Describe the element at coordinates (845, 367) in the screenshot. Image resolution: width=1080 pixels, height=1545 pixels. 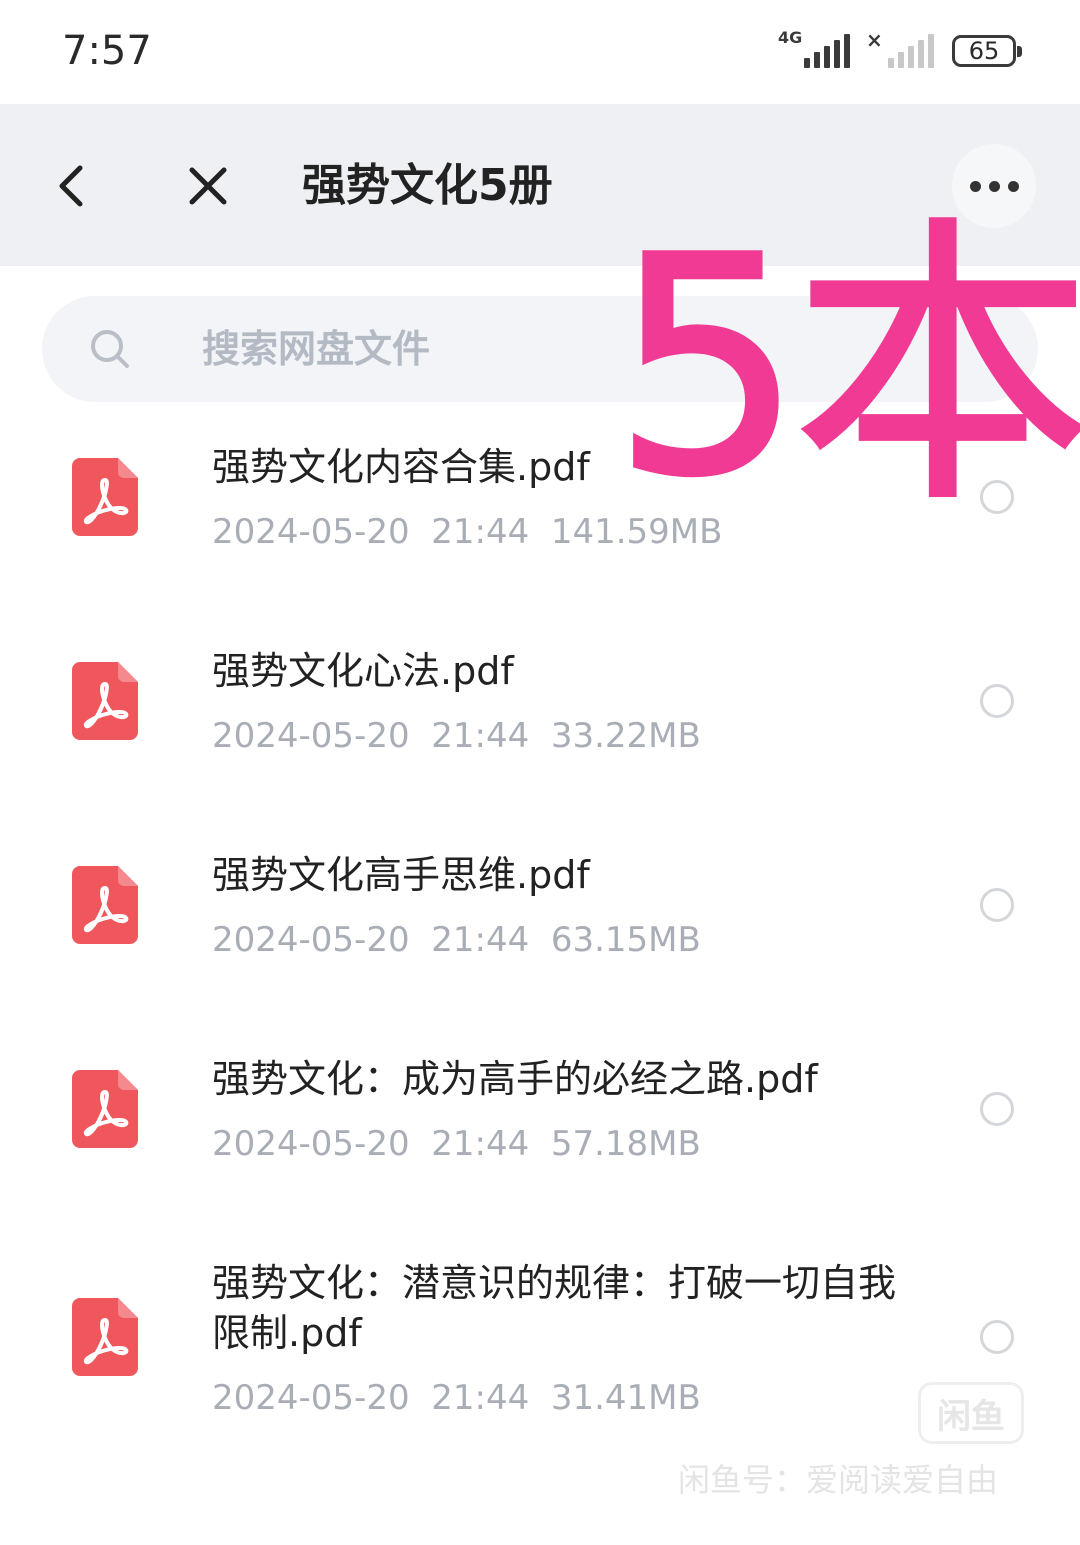
I see `overlay-annotation: 5本` at that location.